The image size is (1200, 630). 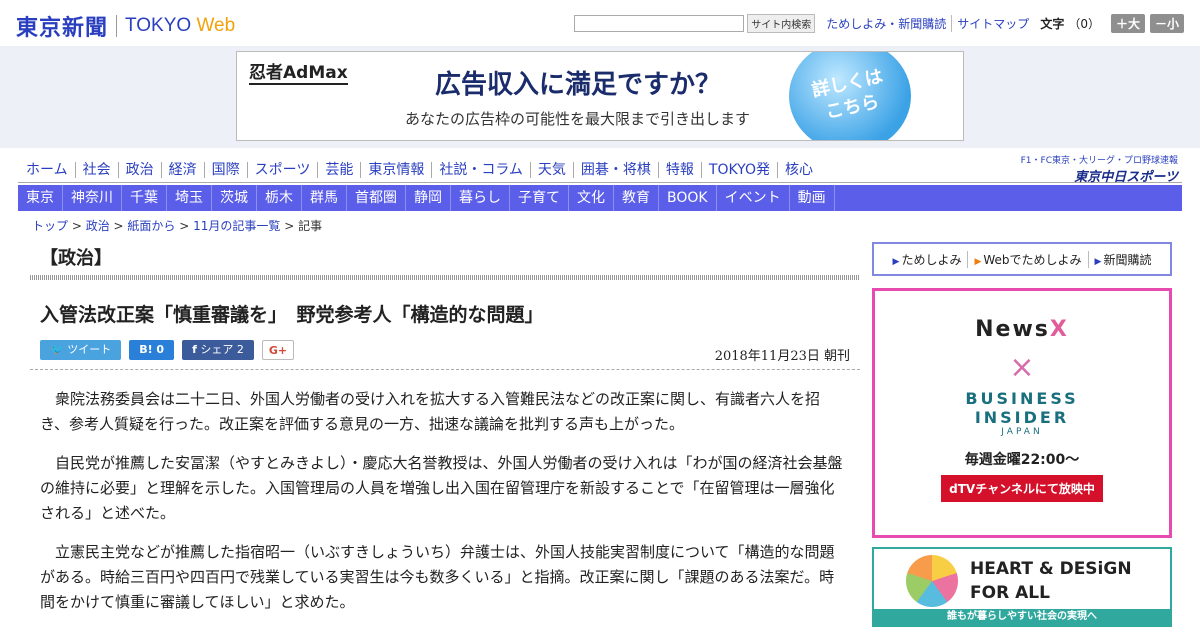 I want to click on ad-schedule: 毎週金曜22:00〜, so click(x=1022, y=460).